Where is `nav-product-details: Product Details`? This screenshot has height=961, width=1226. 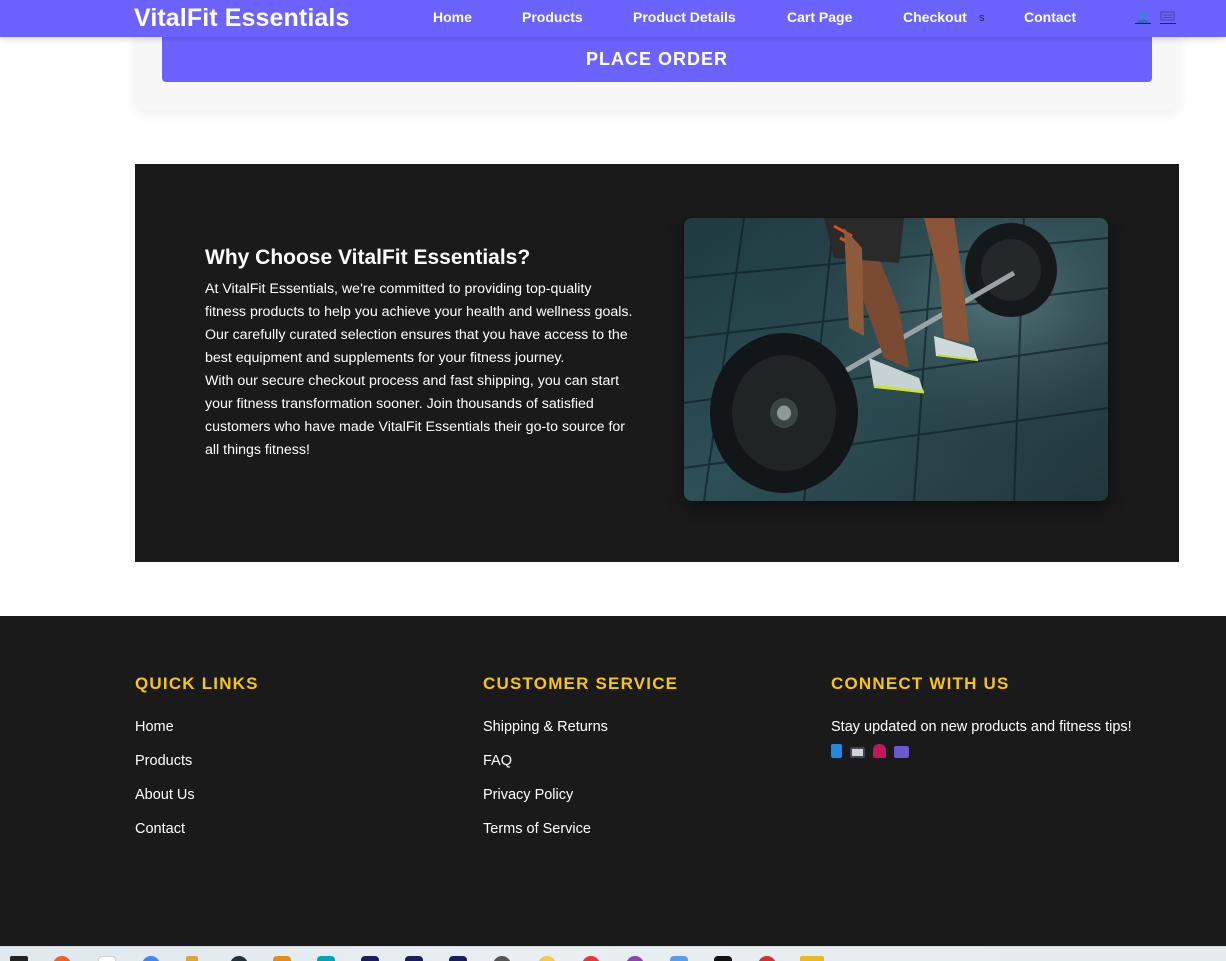 nav-product-details: Product Details is located at coordinates (684, 17).